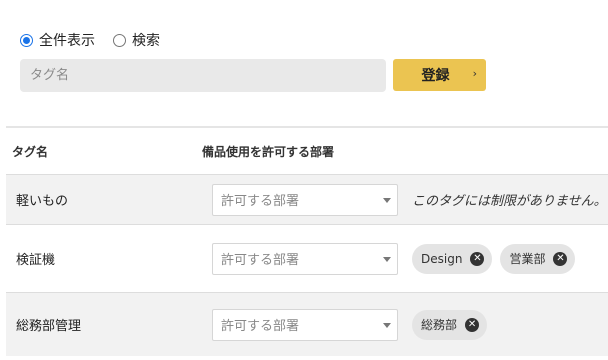 Image resolution: width=608 pixels, height=360 pixels. What do you see at coordinates (67, 41) in the screenshot?
I see `radio-show-all-label: 全件表示` at bounding box center [67, 41].